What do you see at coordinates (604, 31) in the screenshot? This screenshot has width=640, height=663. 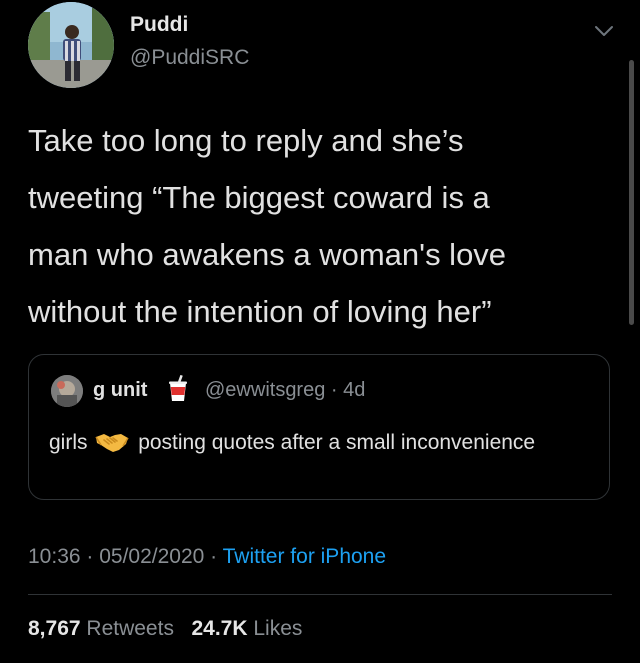 I see `chevron-down-icon` at bounding box center [604, 31].